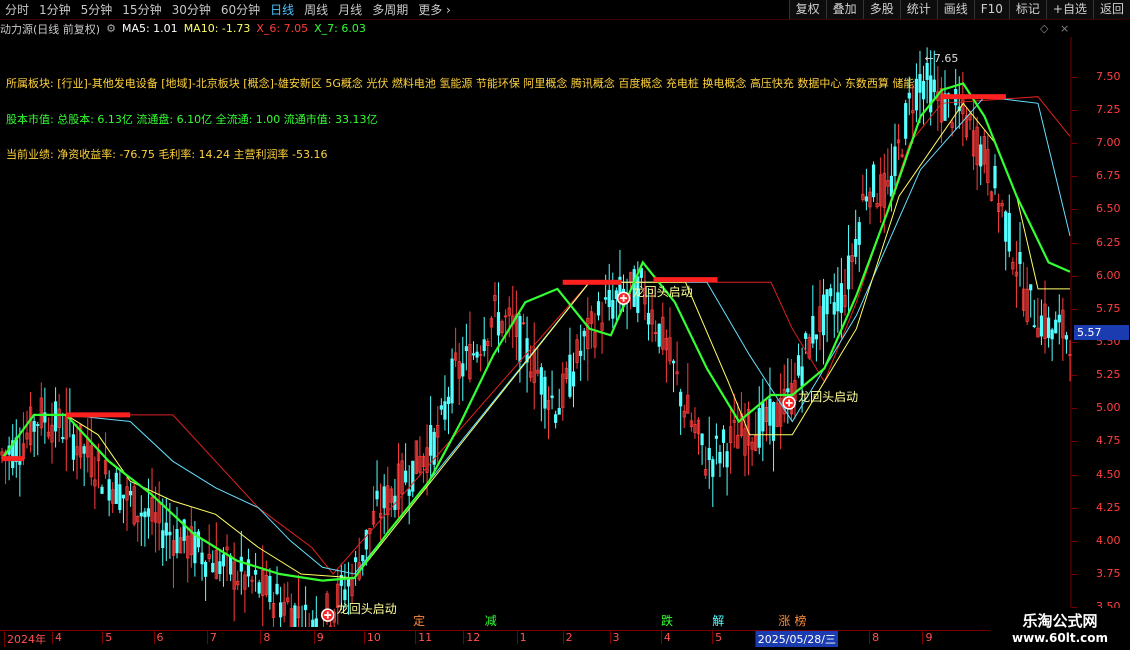 The height and width of the screenshot is (650, 1130). I want to click on period-tab-6: 日线, so click(282, 9).